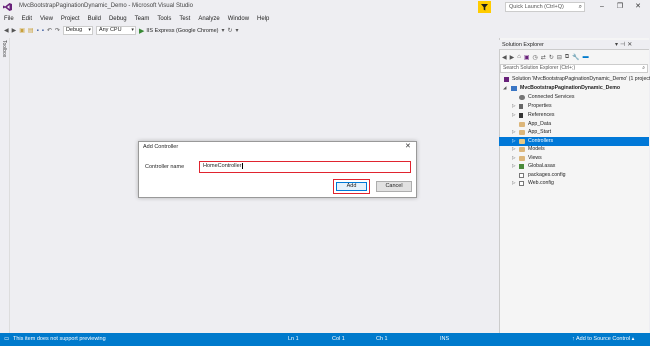  Describe the element at coordinates (574, 183) in the screenshot. I see `tree-item-web-config: ▷ Web.config` at that location.